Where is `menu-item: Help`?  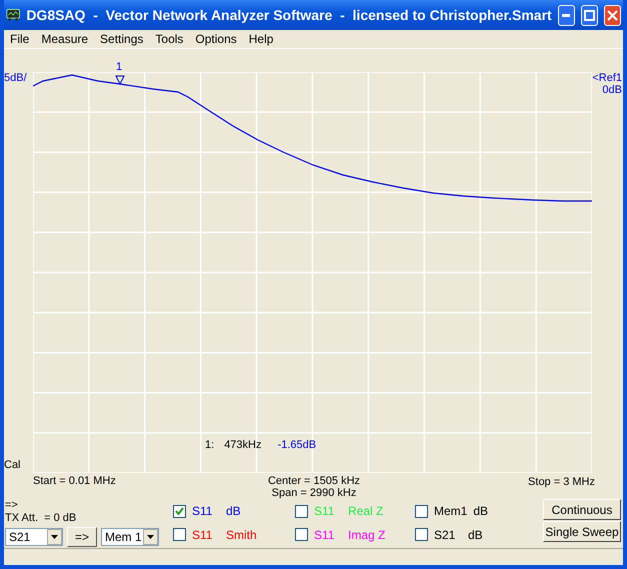 menu-item: Help is located at coordinates (261, 39).